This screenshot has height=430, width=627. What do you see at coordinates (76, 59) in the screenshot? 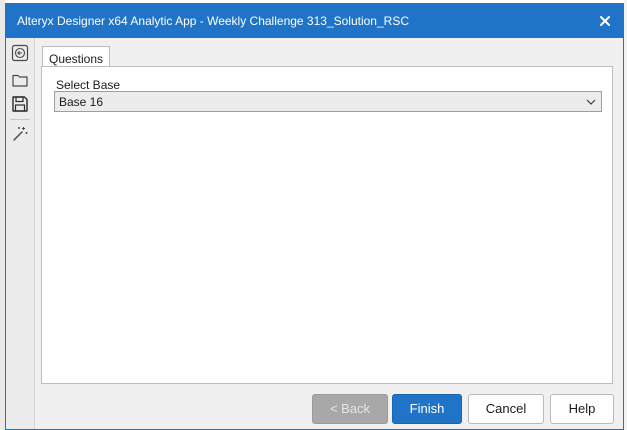
I see `tab-questions-label: Questions` at bounding box center [76, 59].